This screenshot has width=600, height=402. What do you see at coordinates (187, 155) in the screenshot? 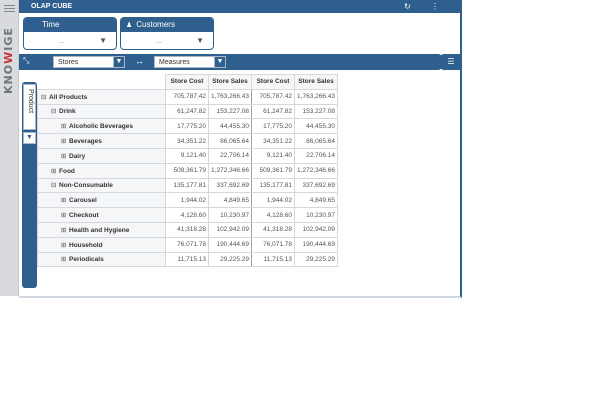
I see `table-row: ⊞ Dairy 9,121.40 22,706.14 9,121.40 22,706.14` at bounding box center [187, 155].